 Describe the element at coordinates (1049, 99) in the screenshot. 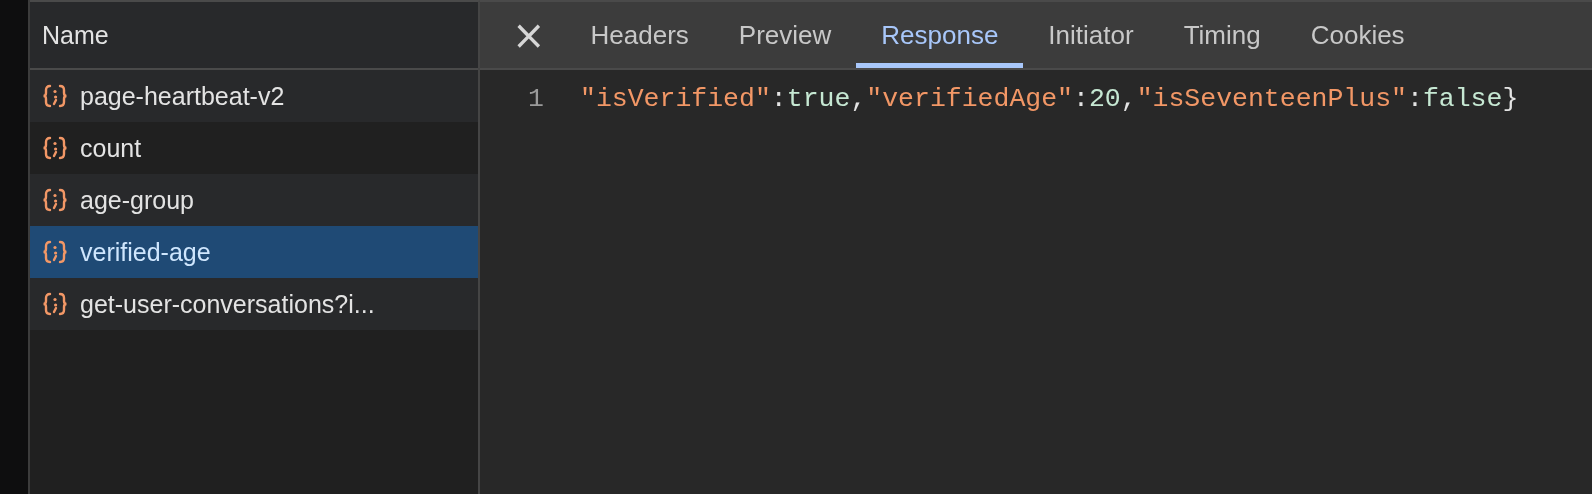

I see `code-line: "isVerified":true,"verifiedAge":20,"isSeventeenPlus":false}` at that location.